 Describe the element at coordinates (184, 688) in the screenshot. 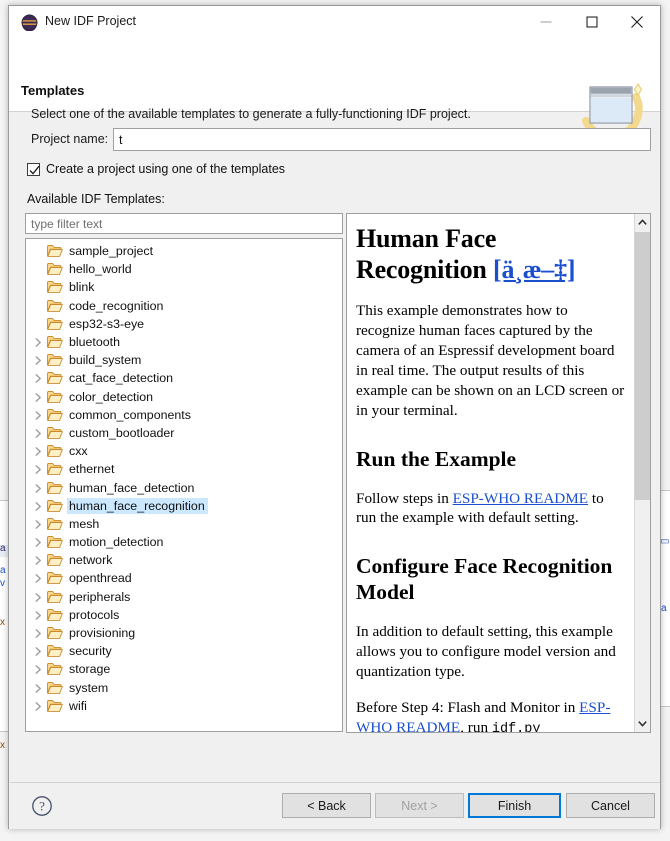

I see `tree-item: system` at that location.